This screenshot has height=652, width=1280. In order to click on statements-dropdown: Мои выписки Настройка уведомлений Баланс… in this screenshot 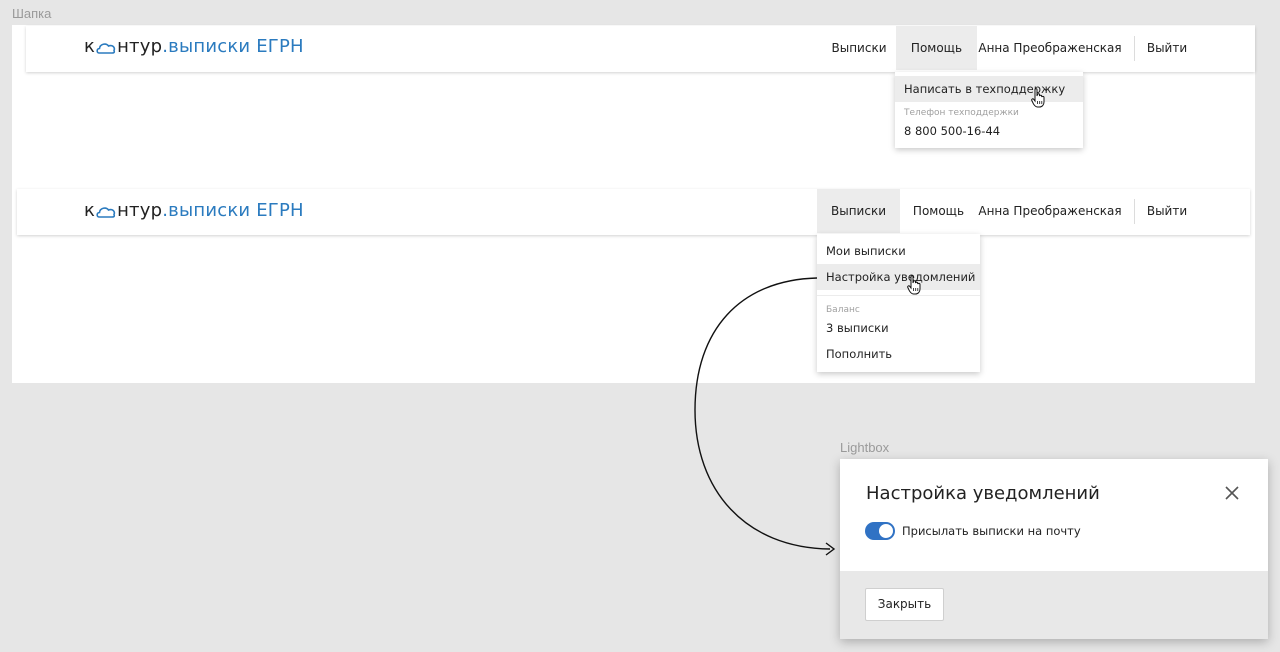, I will do `click(898, 303)`.